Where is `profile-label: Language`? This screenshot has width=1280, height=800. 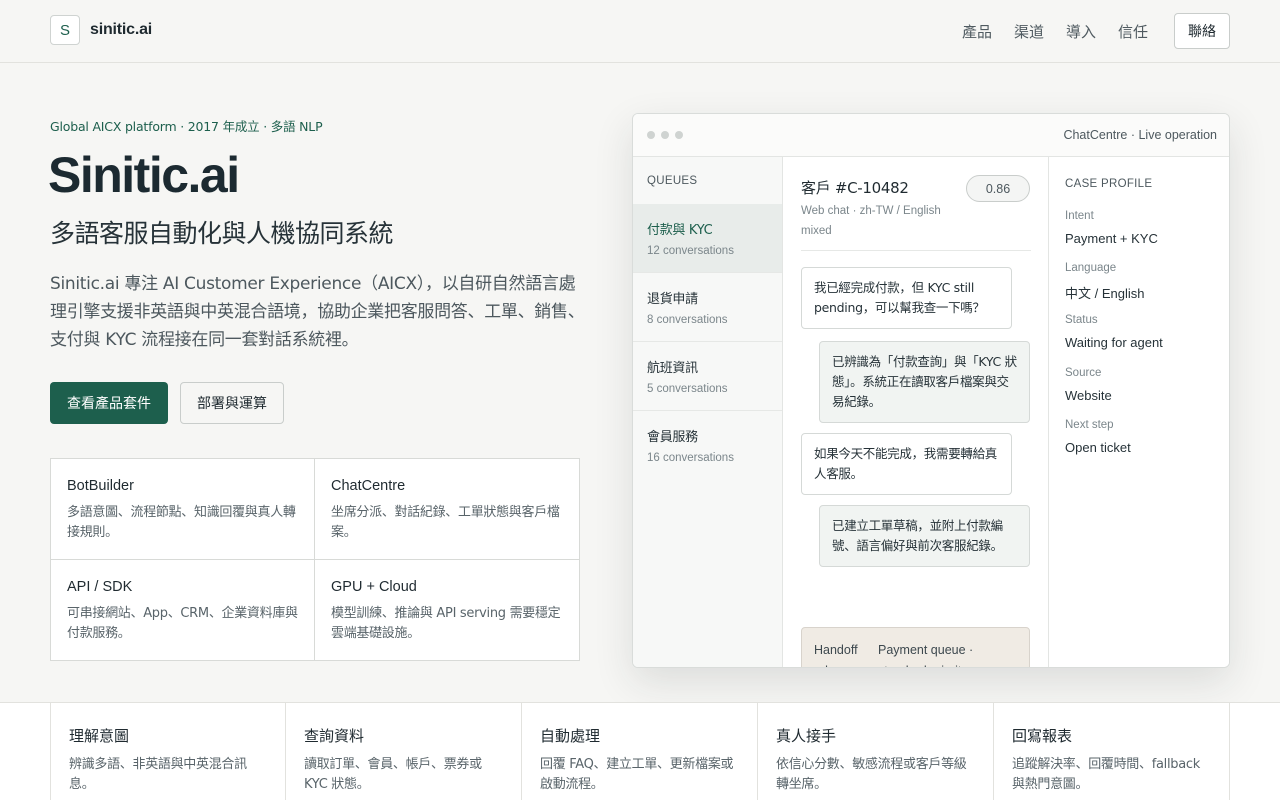 profile-label: Language is located at coordinates (1091, 268).